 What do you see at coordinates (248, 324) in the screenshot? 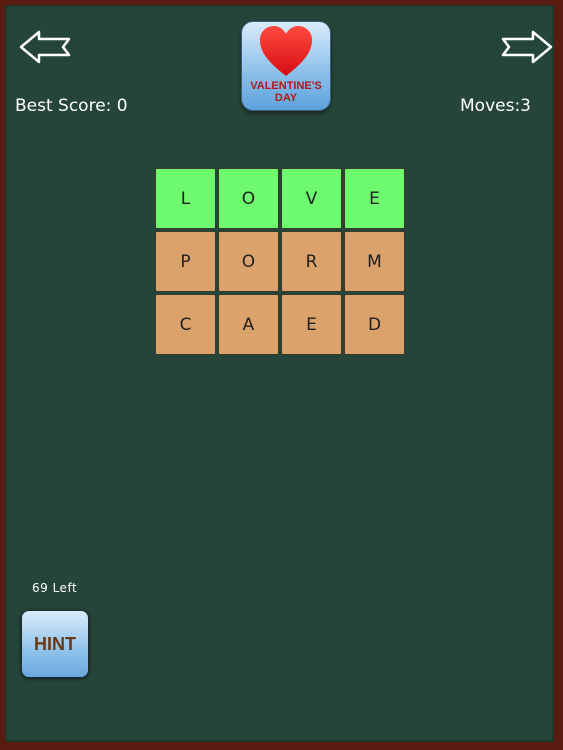
I see `letter-tile: A` at bounding box center [248, 324].